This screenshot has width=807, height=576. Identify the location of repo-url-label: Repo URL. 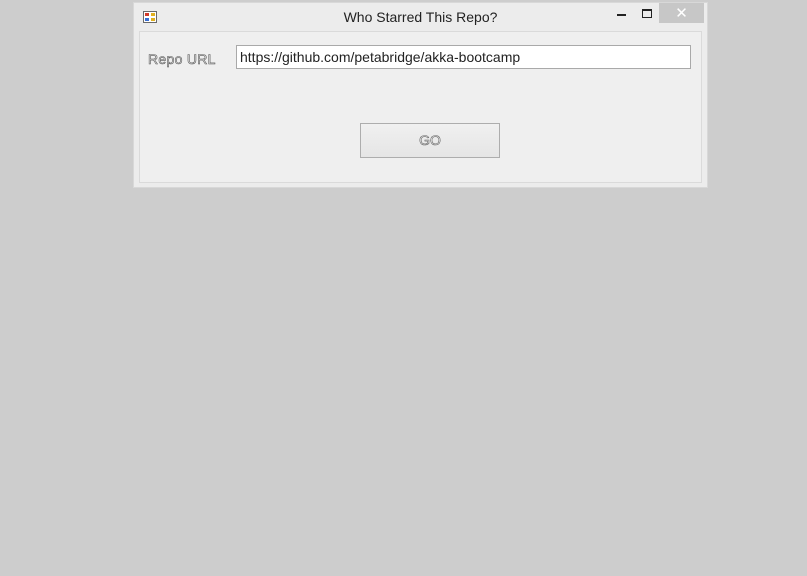
(182, 59).